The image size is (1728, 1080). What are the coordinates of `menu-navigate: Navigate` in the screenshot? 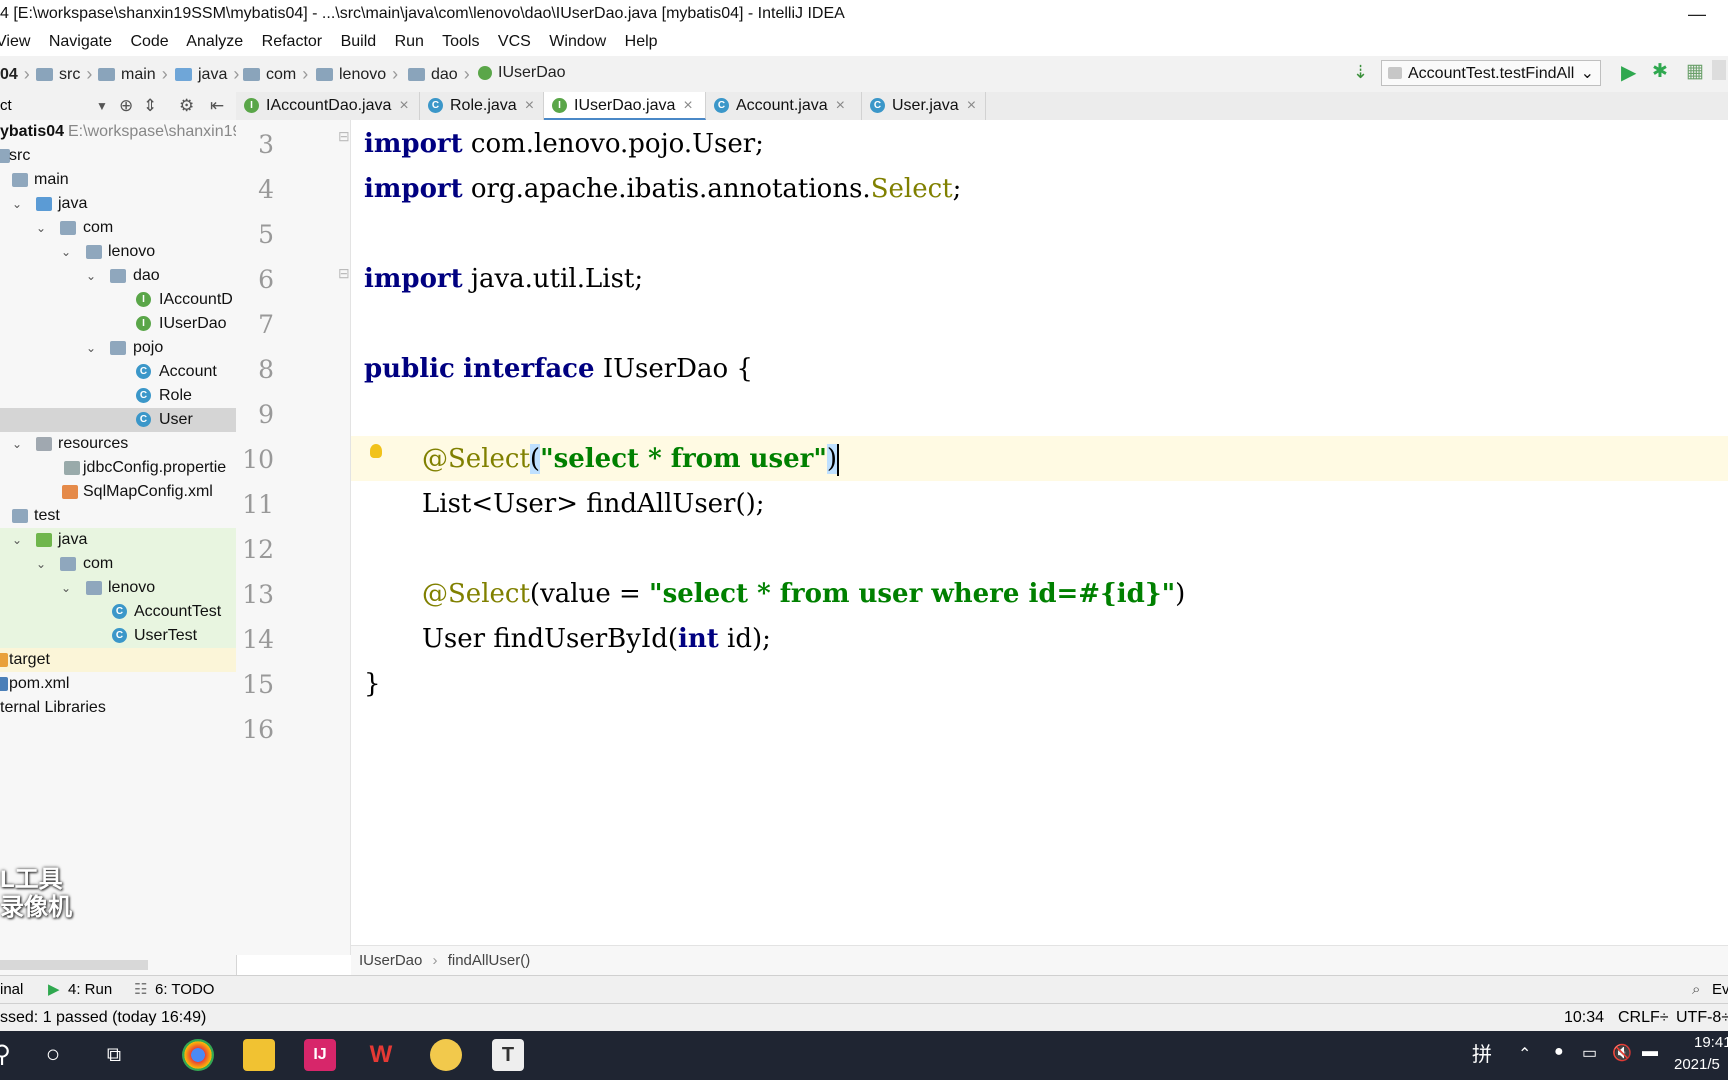 It's located at (80, 41).